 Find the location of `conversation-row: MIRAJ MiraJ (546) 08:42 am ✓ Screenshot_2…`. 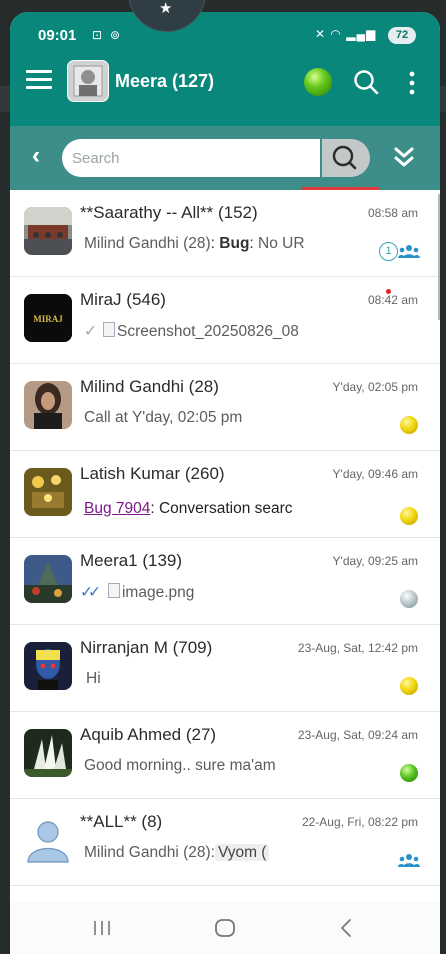

conversation-row: MIRAJ MiraJ (546) 08:42 am ✓ Screenshot_2… is located at coordinates (225, 320).